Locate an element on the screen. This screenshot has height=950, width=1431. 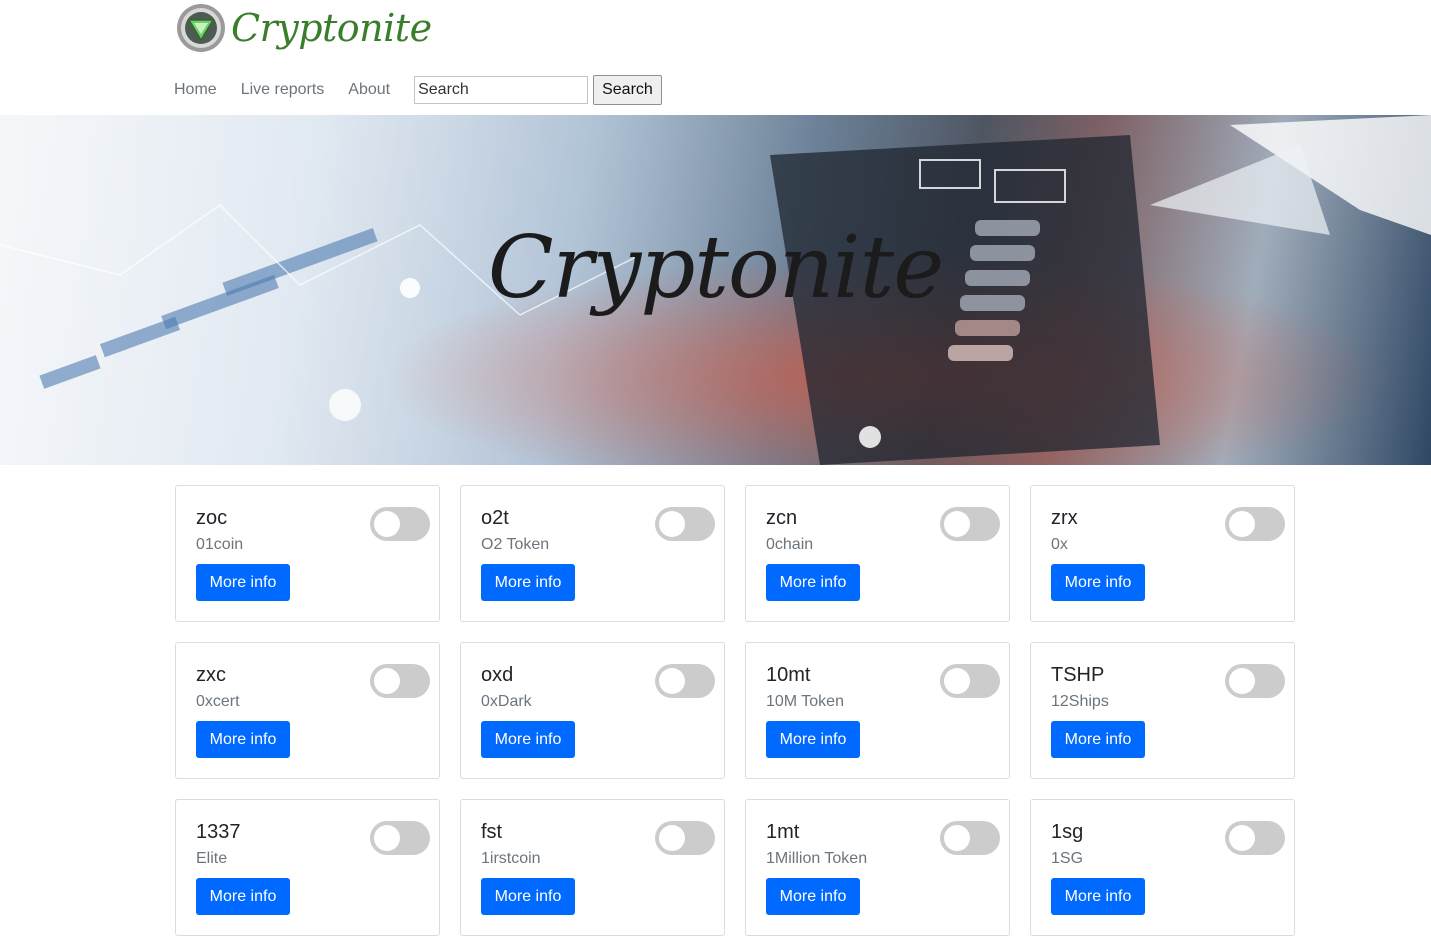
coin-name: O2 Token is located at coordinates (515, 544).